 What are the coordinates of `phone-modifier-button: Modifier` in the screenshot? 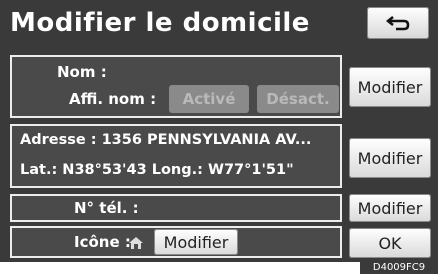 It's located at (390, 208).